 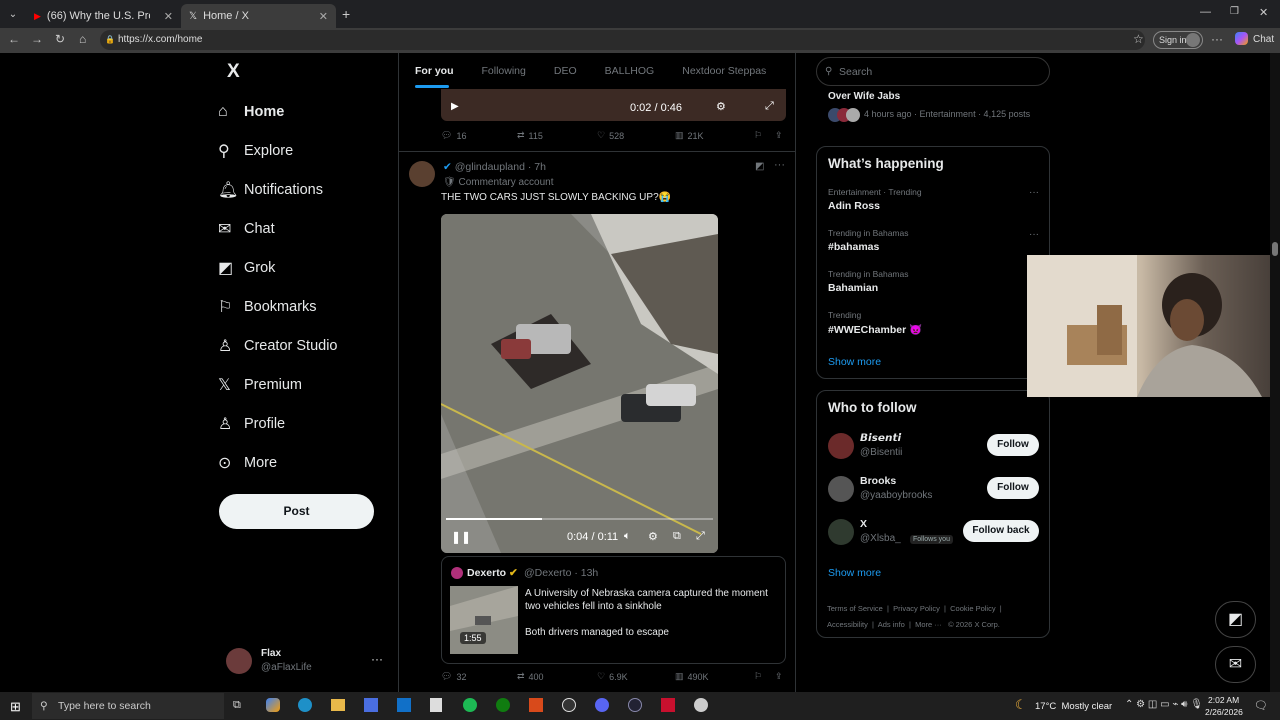 I want to click on like-button: ♡ 6.9K, so click(x=612, y=676).